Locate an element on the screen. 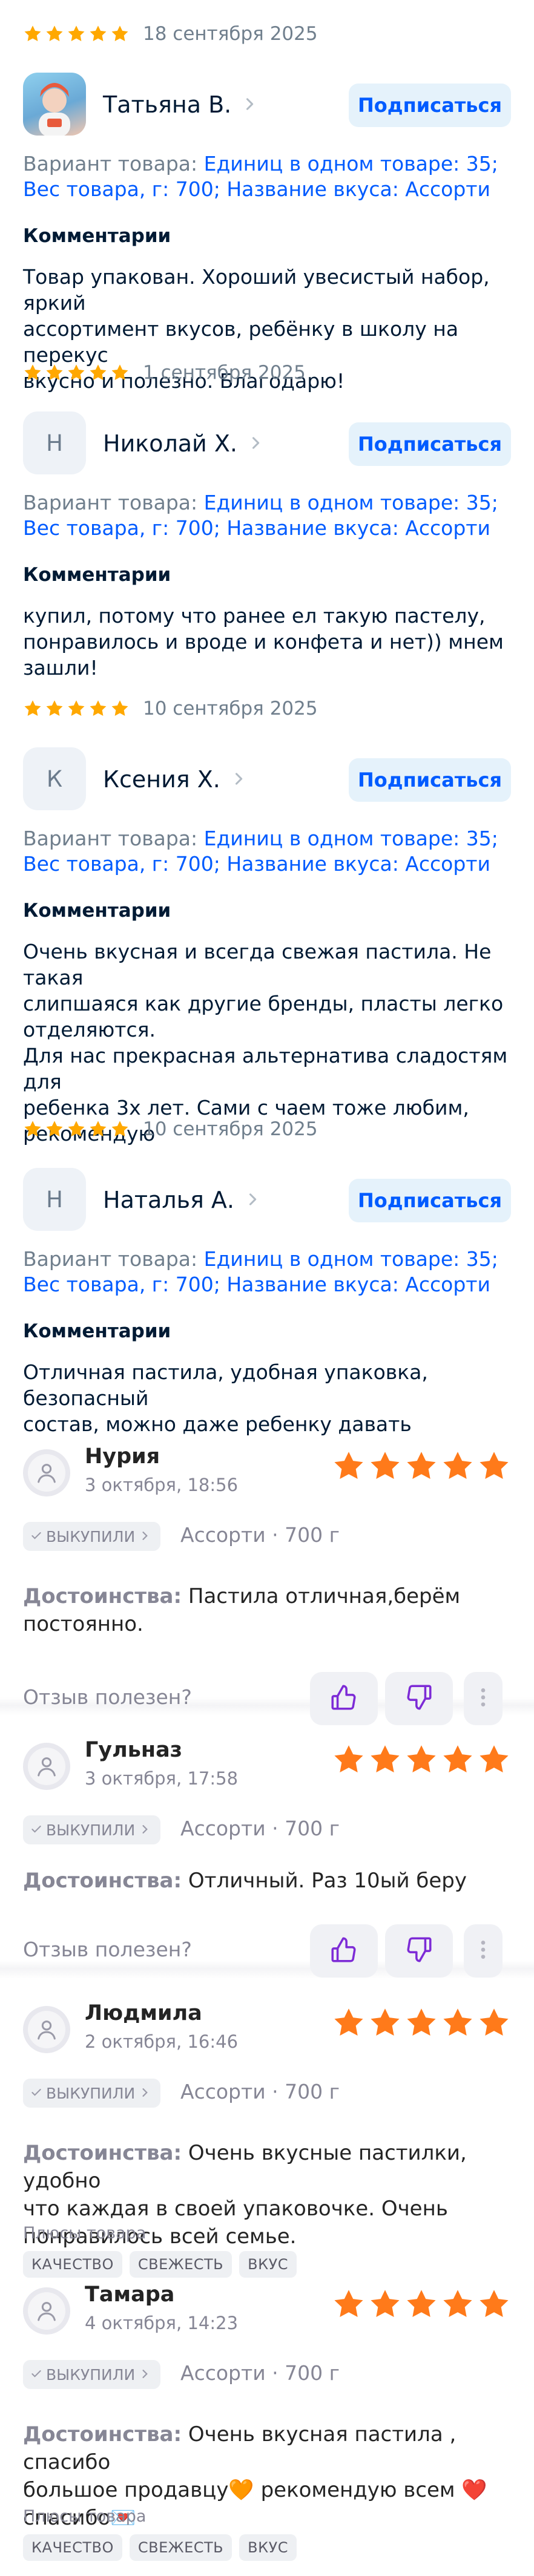 This screenshot has width=534, height=2576. variant-label: Вариант товара: is located at coordinates (113, 502).